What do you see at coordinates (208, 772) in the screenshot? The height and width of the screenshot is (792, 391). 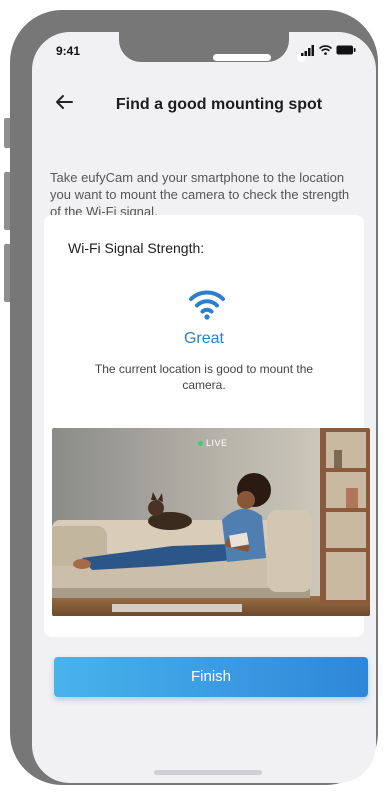 I see `home-indicator` at bounding box center [208, 772].